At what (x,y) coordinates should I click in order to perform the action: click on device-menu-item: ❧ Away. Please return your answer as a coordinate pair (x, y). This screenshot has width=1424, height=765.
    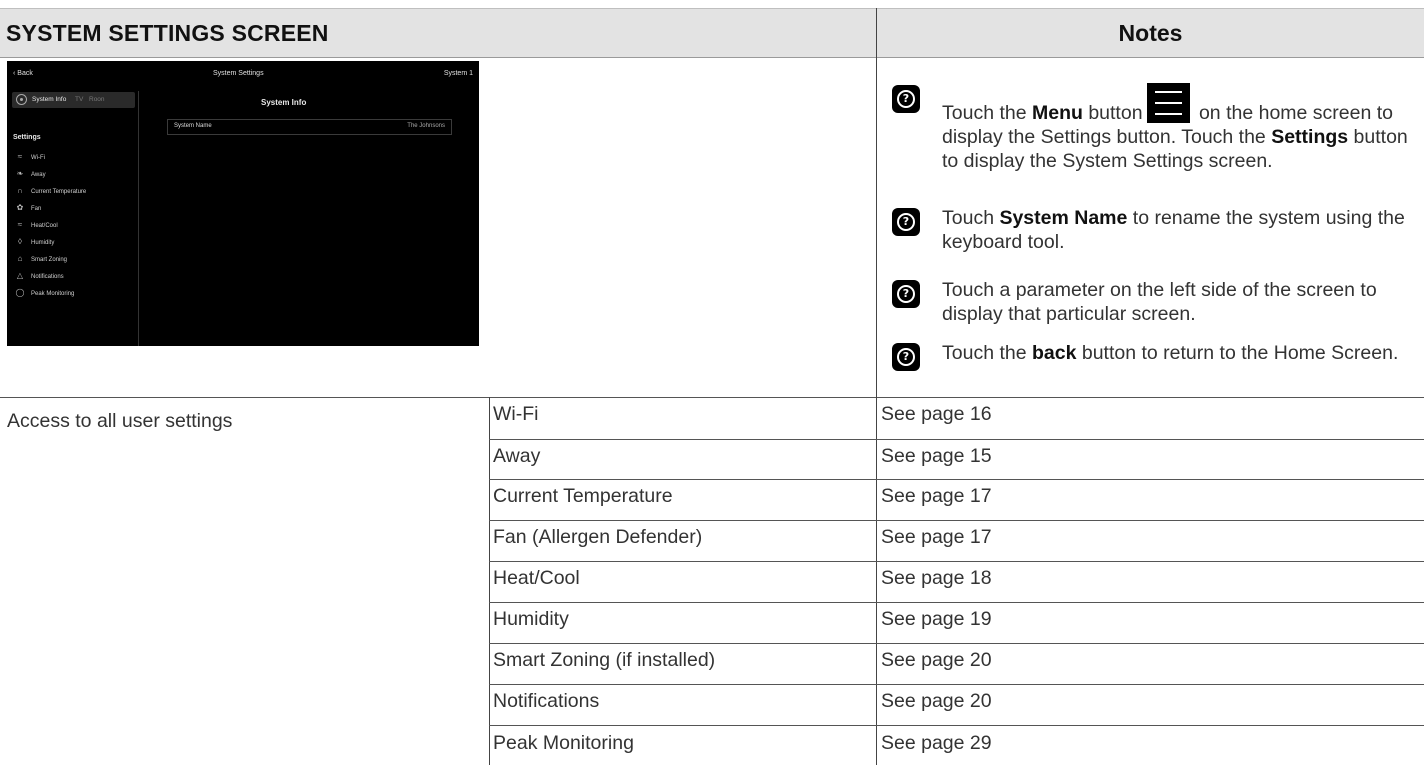
    Looking at the image, I should click on (29, 174).